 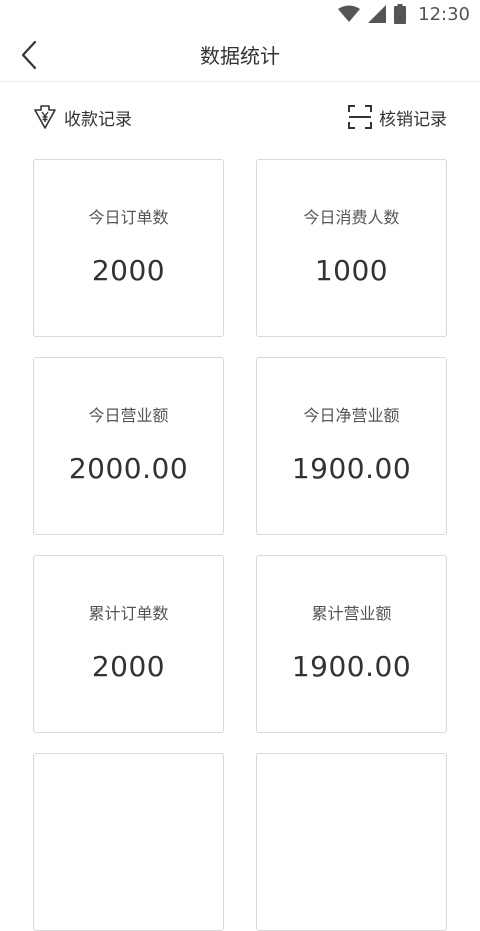 I want to click on battery-icon, so click(x=400, y=14).